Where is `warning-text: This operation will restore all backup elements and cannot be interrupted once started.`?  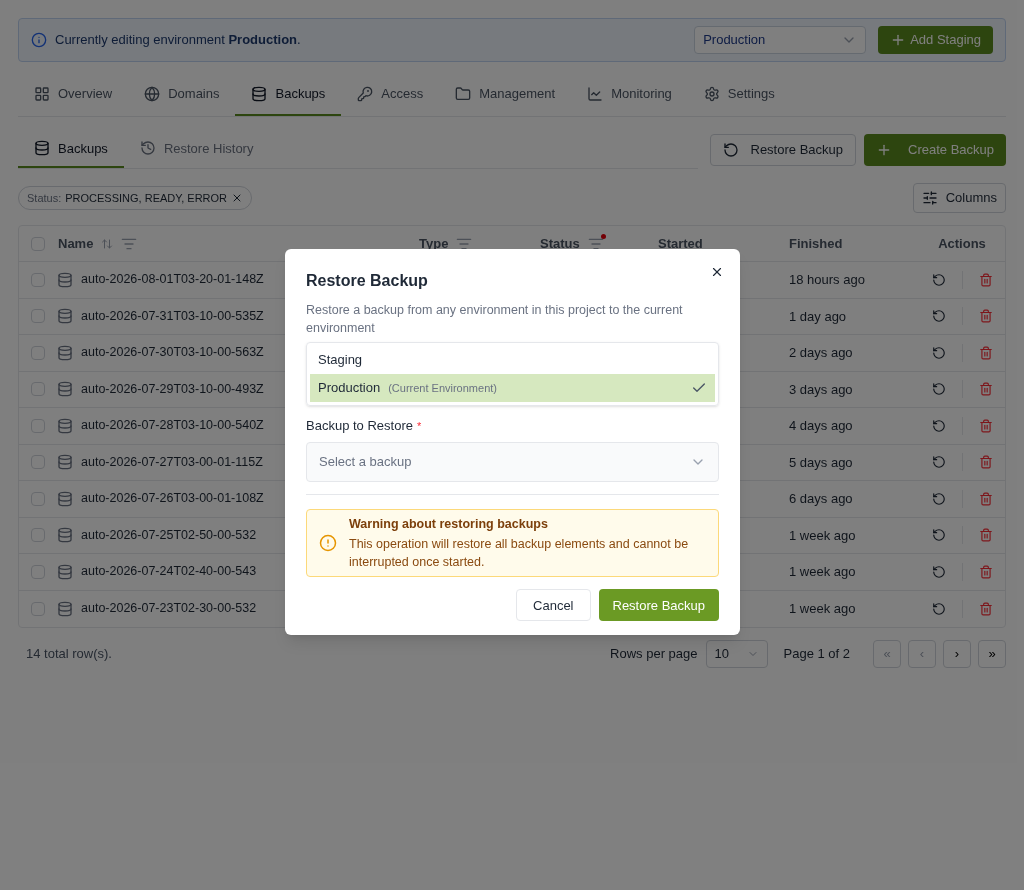 warning-text: This operation will restore all backup elements and cannot be interrupted once started. is located at coordinates (519, 554).